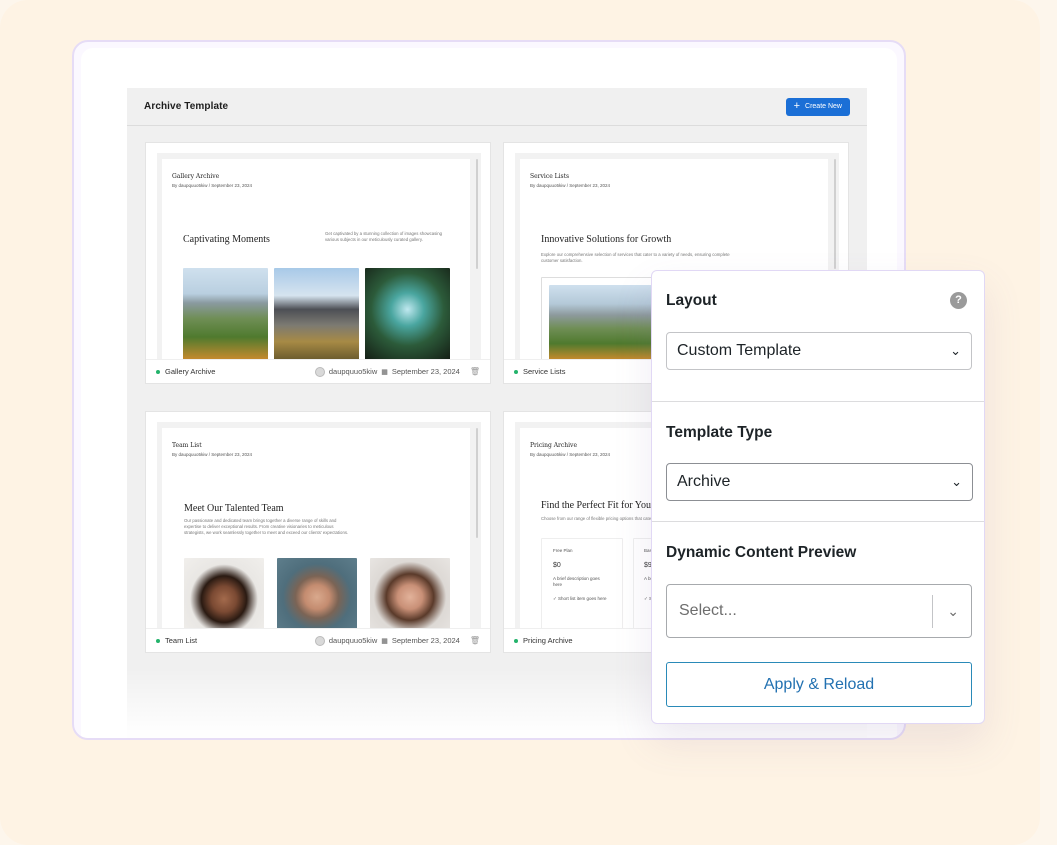 The width and height of the screenshot is (1057, 845). I want to click on plan-name: Free Plan, so click(563, 550).